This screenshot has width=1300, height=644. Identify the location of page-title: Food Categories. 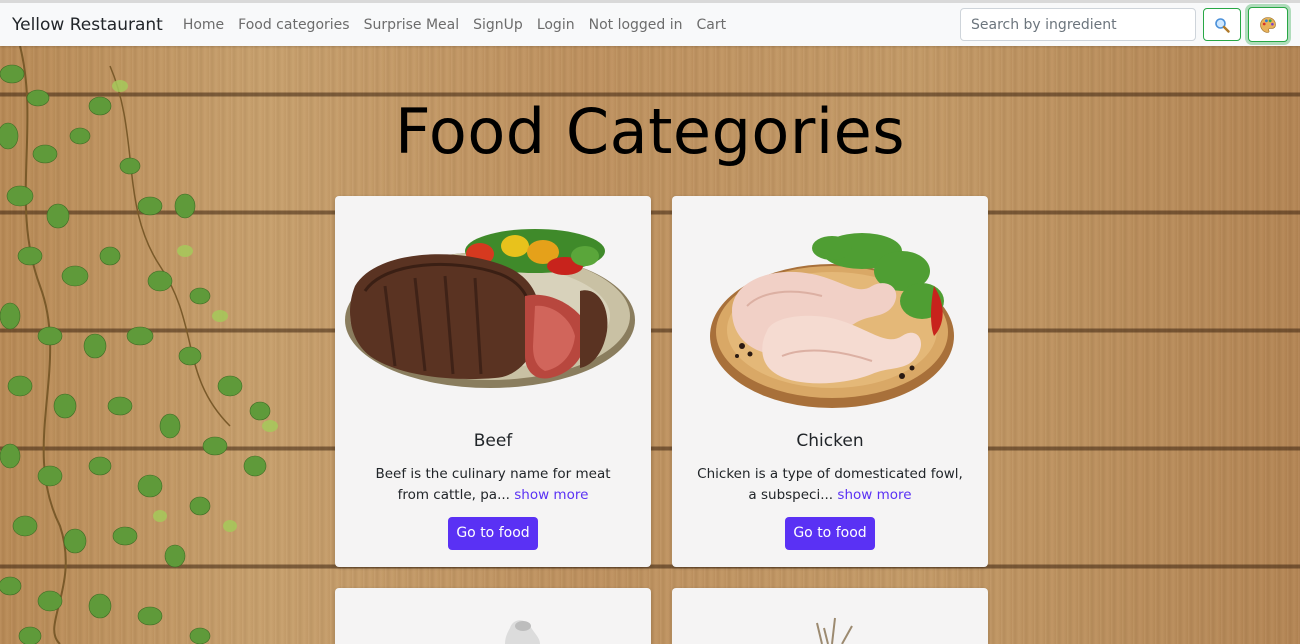
(650, 131).